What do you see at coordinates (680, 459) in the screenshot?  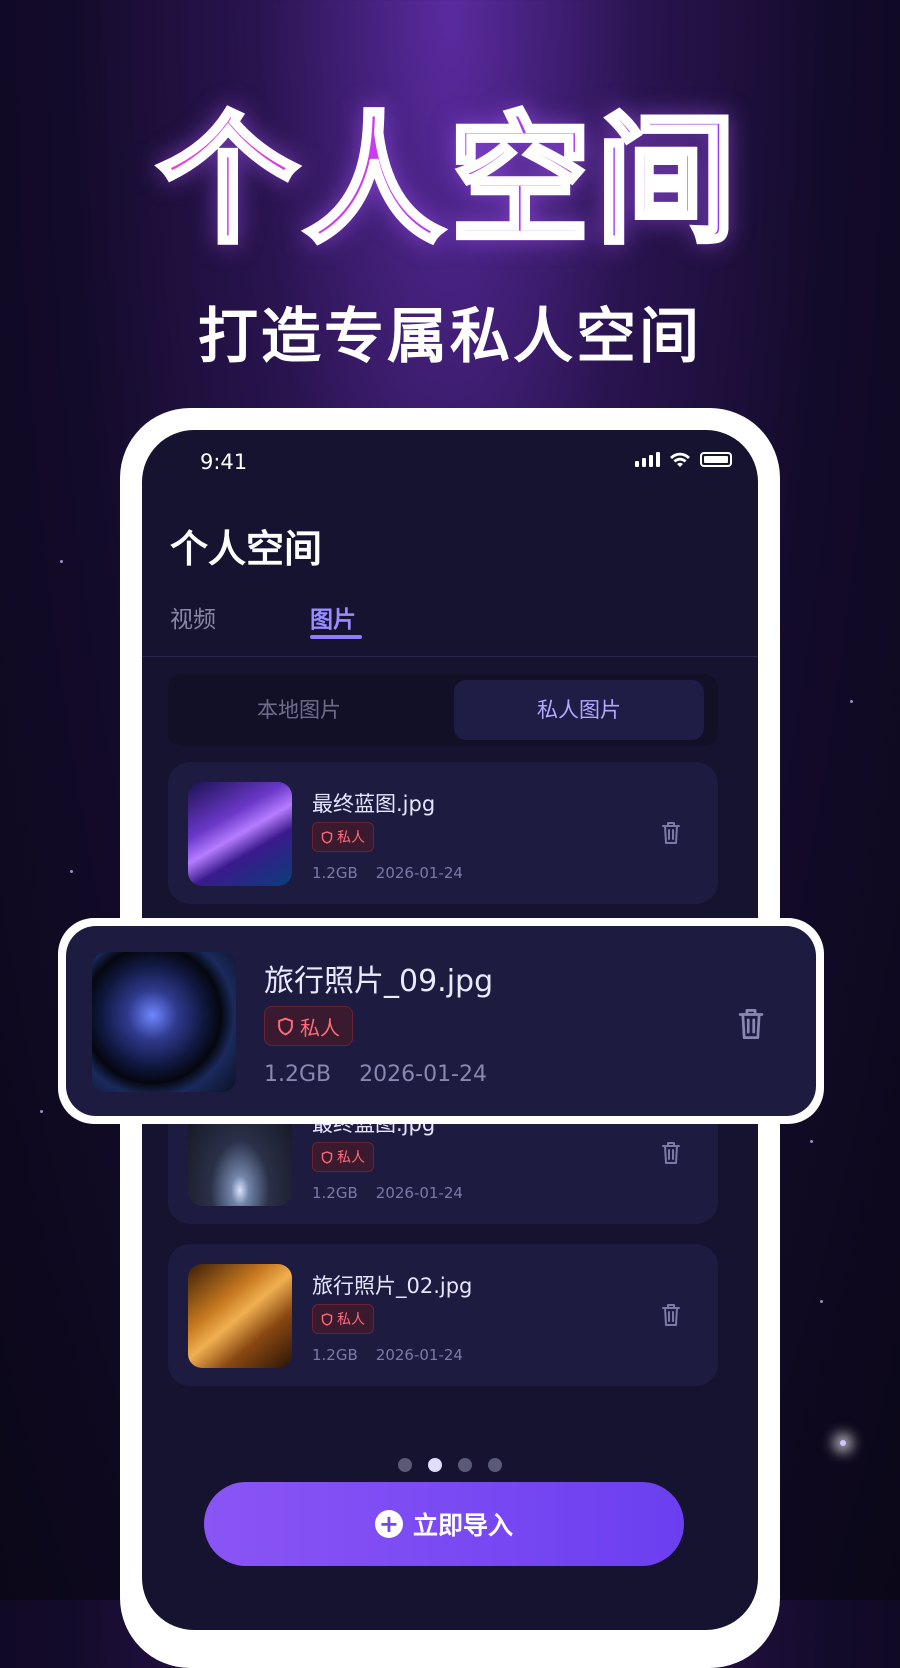 I see `wifi-icon` at bounding box center [680, 459].